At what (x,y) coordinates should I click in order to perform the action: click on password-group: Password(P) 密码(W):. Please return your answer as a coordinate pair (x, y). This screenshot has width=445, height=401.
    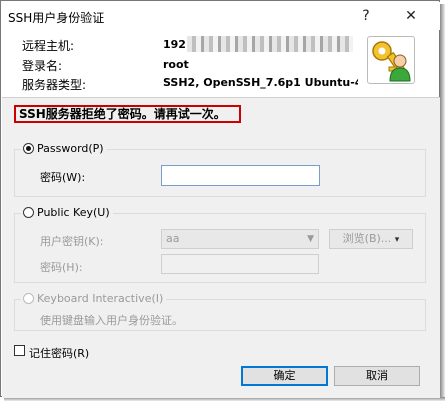
    Looking at the image, I should click on (220, 169).